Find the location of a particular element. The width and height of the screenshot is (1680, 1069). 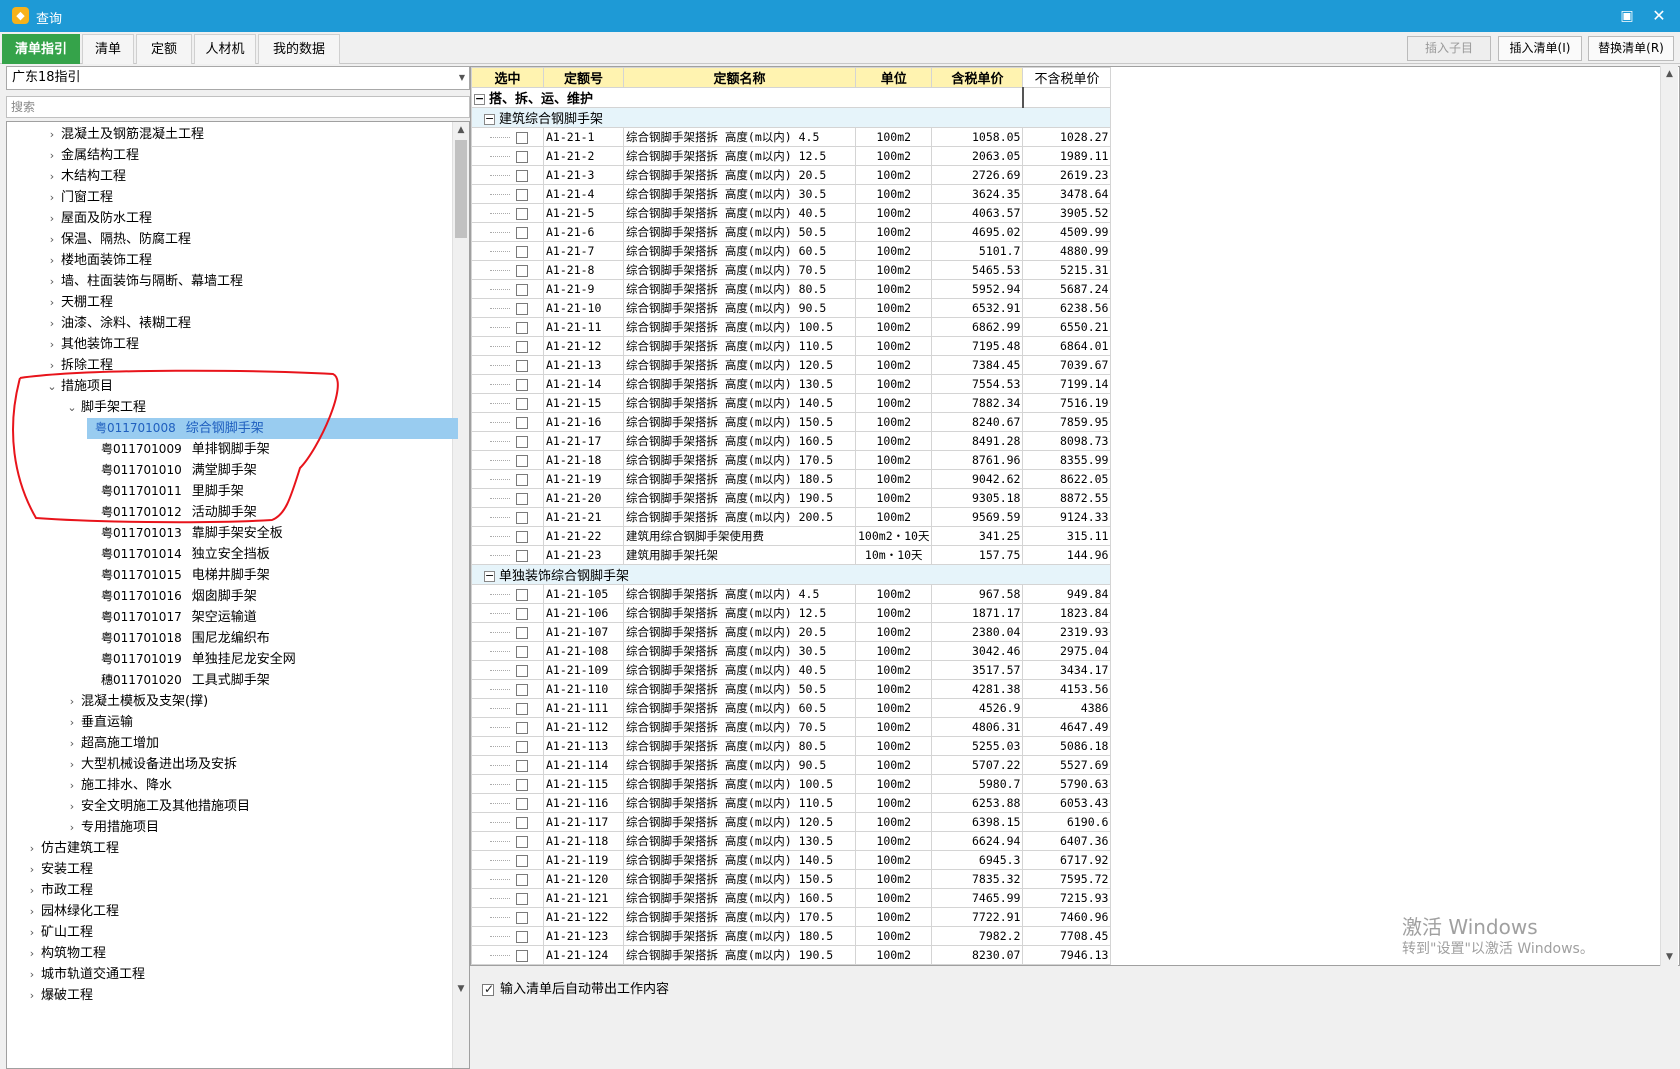

tree-node: › 混凝土模板及支架(撑) is located at coordinates (229, 701).